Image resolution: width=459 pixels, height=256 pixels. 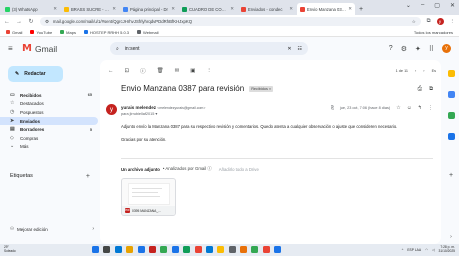 I want to click on sidebar-item-enviados: ➤ Enviados, so click(x=49, y=121).